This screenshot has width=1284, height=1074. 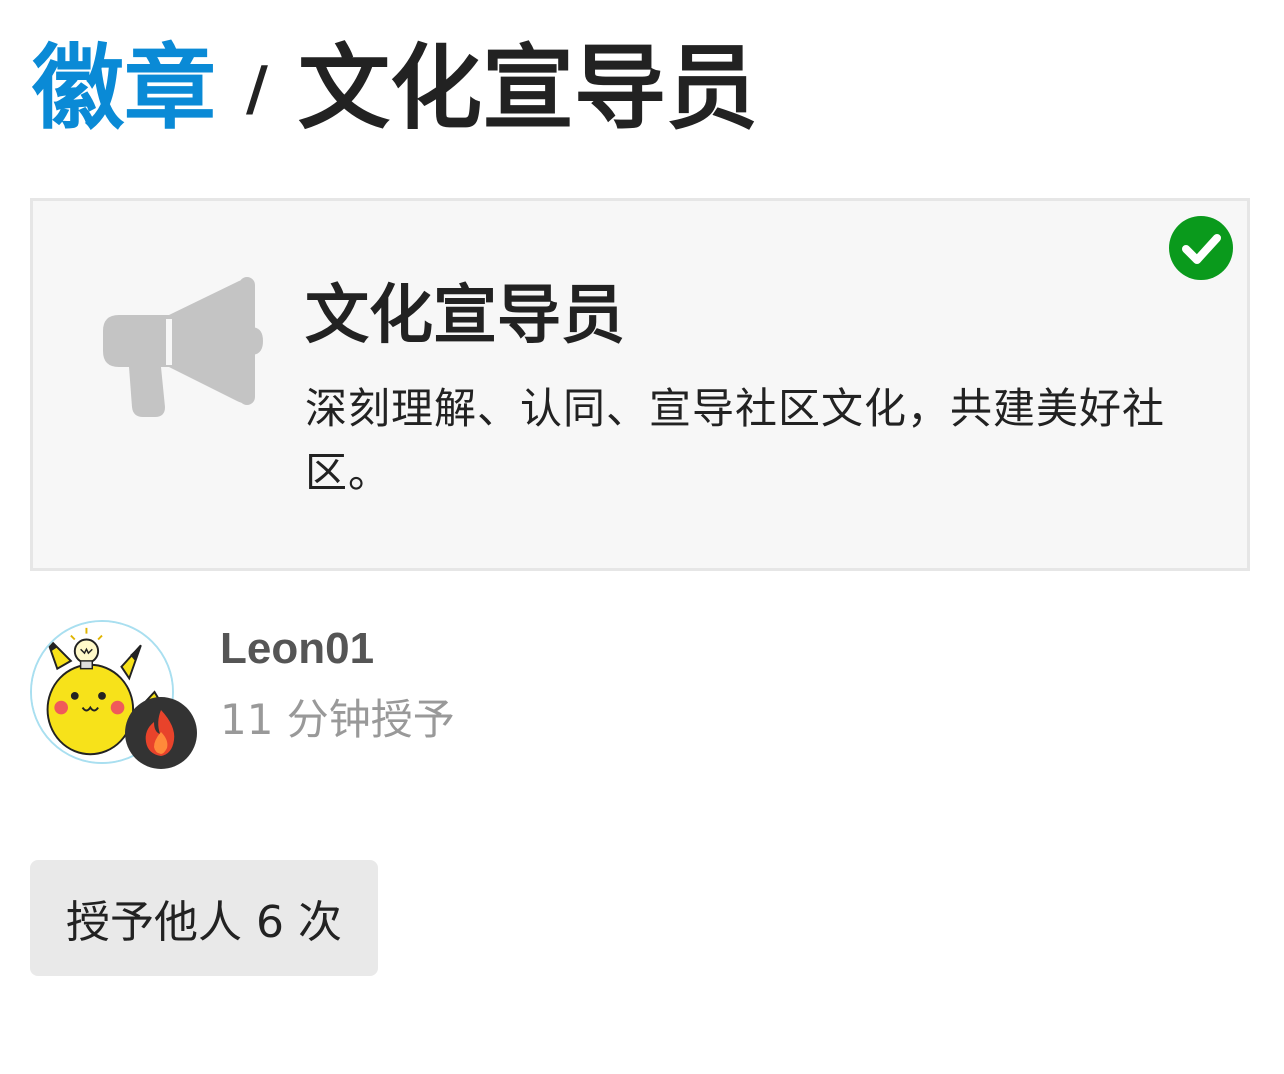 I want to click on grant-others-button: 授予他人 6 次, so click(x=204, y=918).